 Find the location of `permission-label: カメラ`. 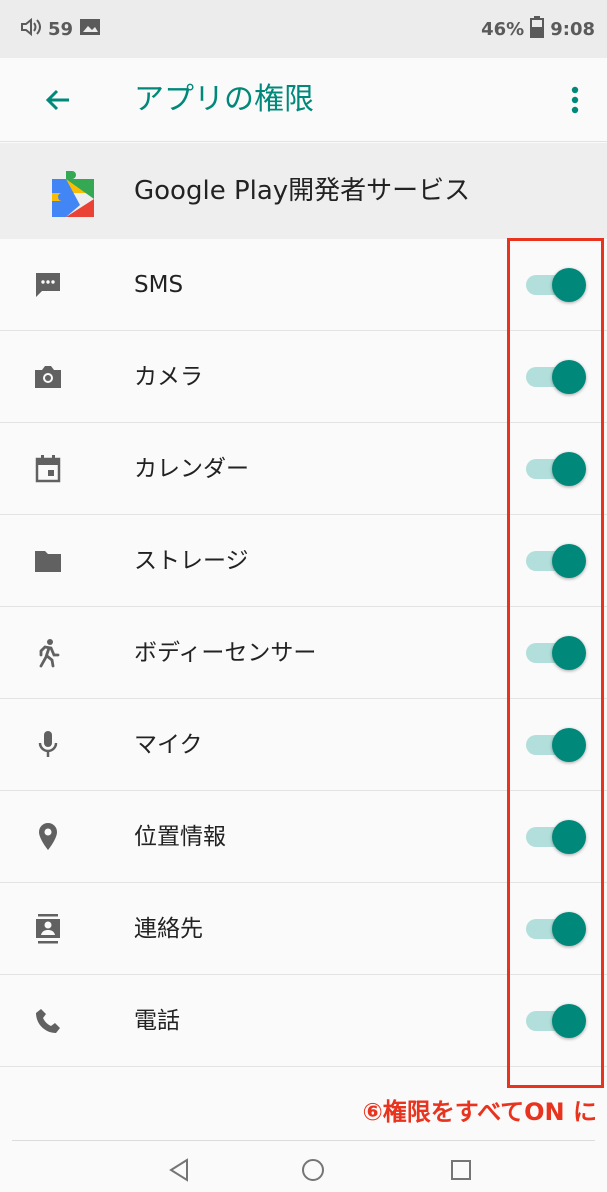

permission-label: カメラ is located at coordinates (168, 377).